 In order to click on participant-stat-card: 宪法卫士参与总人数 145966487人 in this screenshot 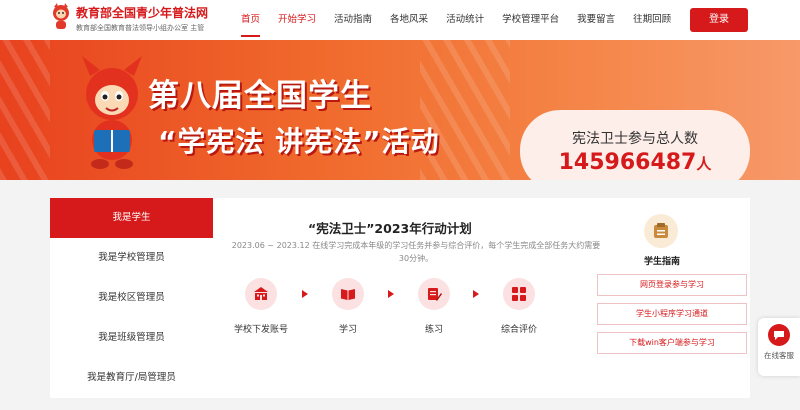, I will do `click(635, 145)`.